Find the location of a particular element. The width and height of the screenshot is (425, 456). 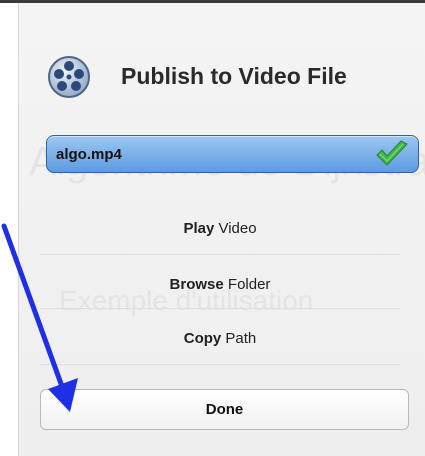

browse-folder-object: Folder is located at coordinates (249, 284).